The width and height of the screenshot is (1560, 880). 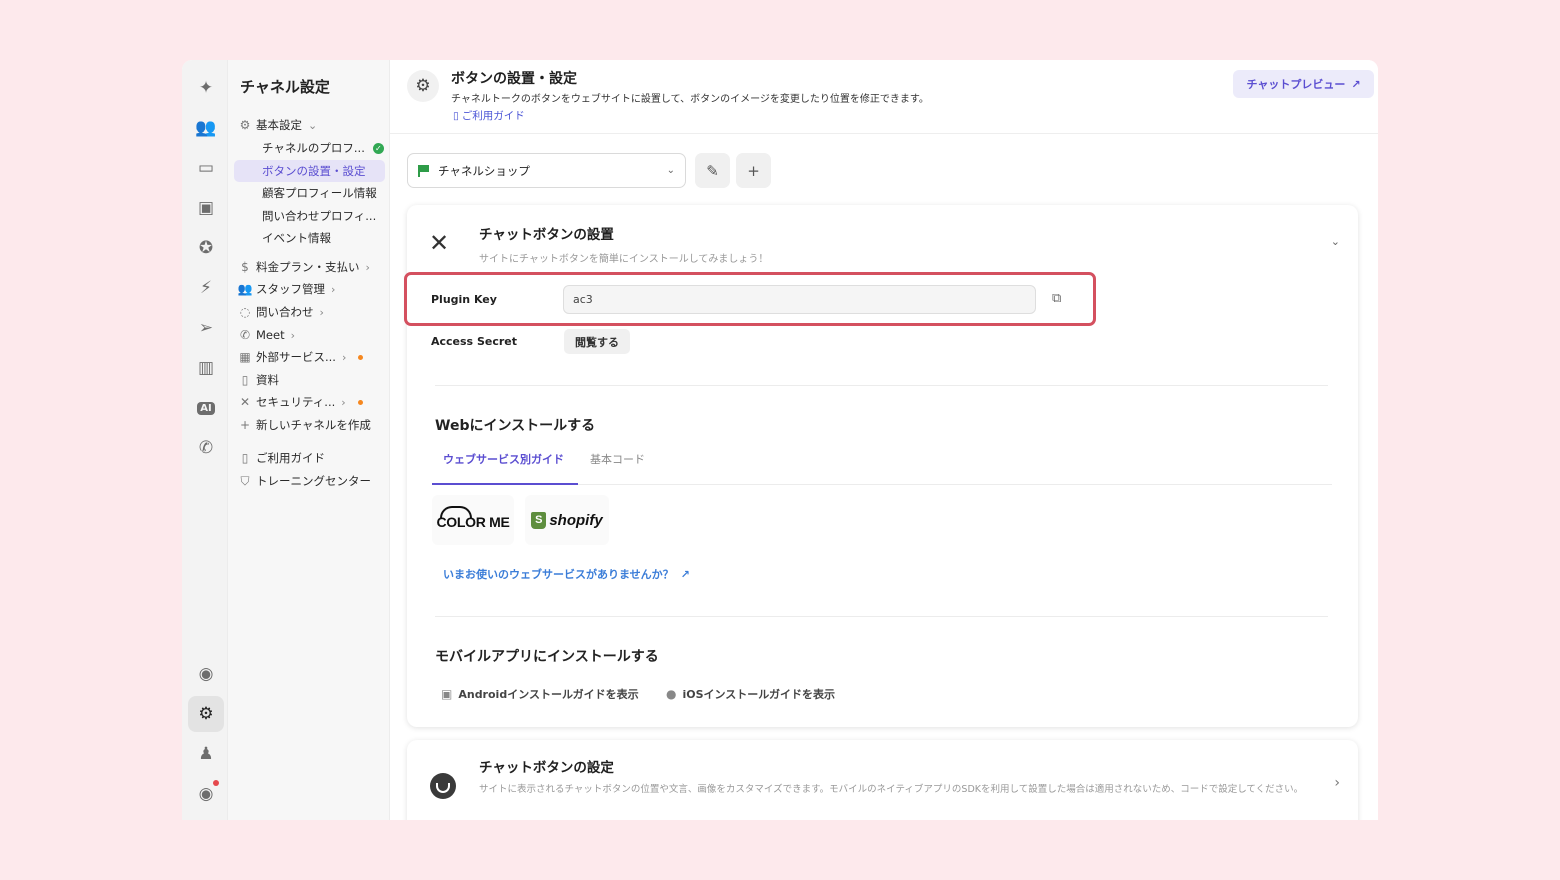 What do you see at coordinates (270, 335) in the screenshot?
I see `sidebar-item-label: Meet` at bounding box center [270, 335].